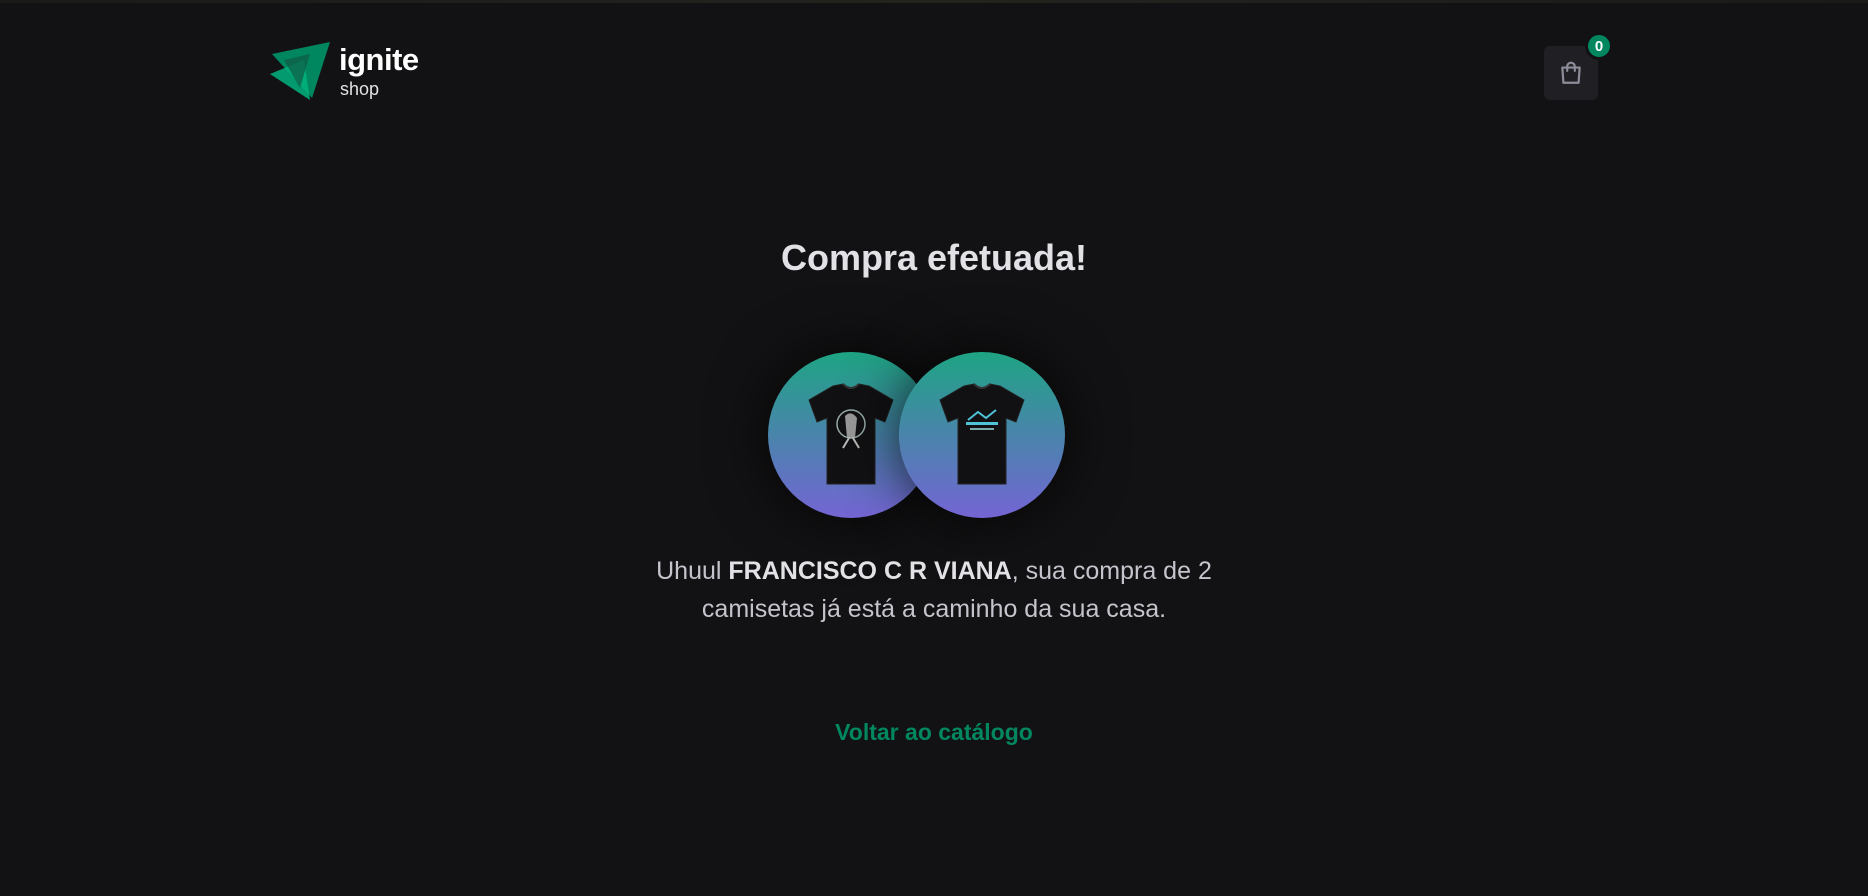 The height and width of the screenshot is (896, 1868). I want to click on cart-count-badge: 0, so click(1599, 46).